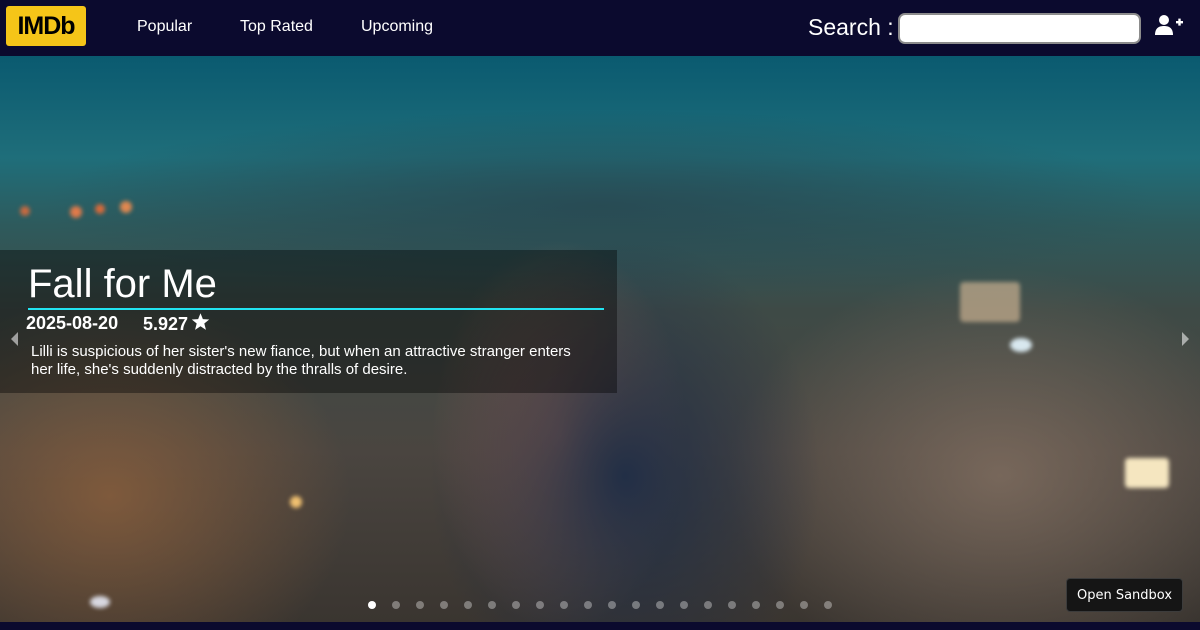 The image size is (1200, 630). Describe the element at coordinates (200, 321) in the screenshot. I see `star-icon` at that location.